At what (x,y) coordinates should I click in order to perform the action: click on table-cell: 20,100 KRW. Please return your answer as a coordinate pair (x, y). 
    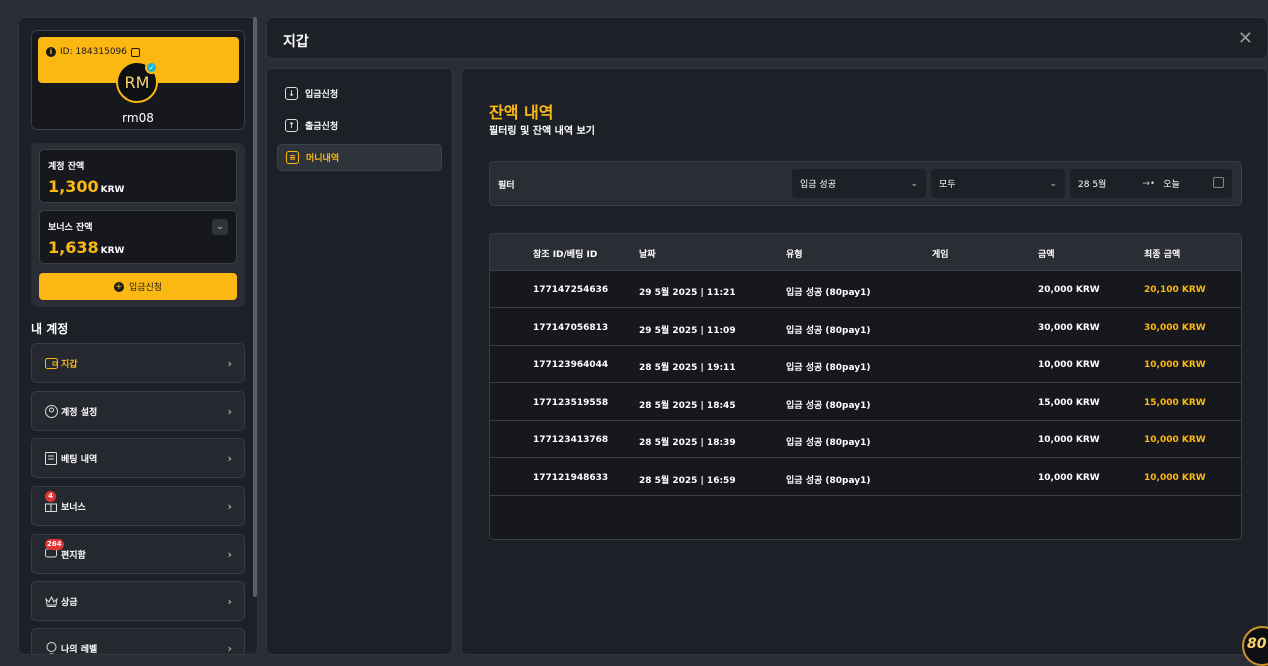
    Looking at the image, I should click on (1175, 290).